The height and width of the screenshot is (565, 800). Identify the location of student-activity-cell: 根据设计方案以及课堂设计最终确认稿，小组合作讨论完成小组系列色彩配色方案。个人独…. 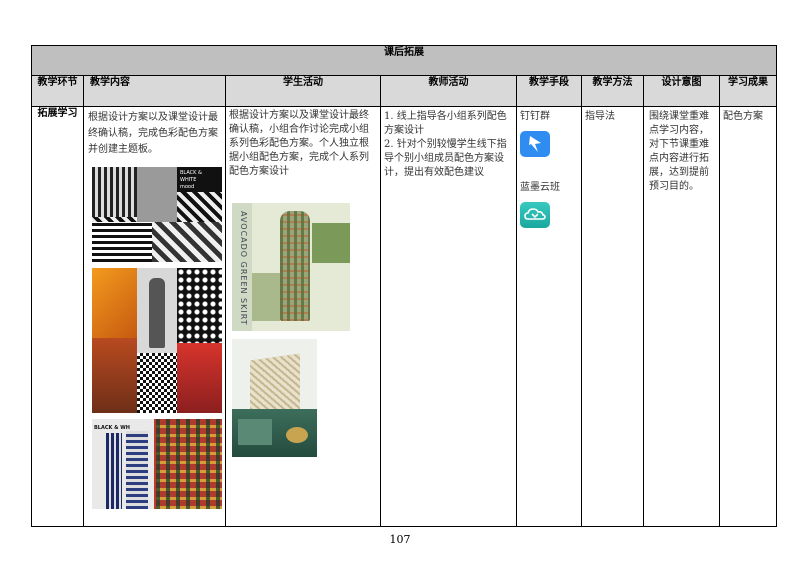
(303, 316).